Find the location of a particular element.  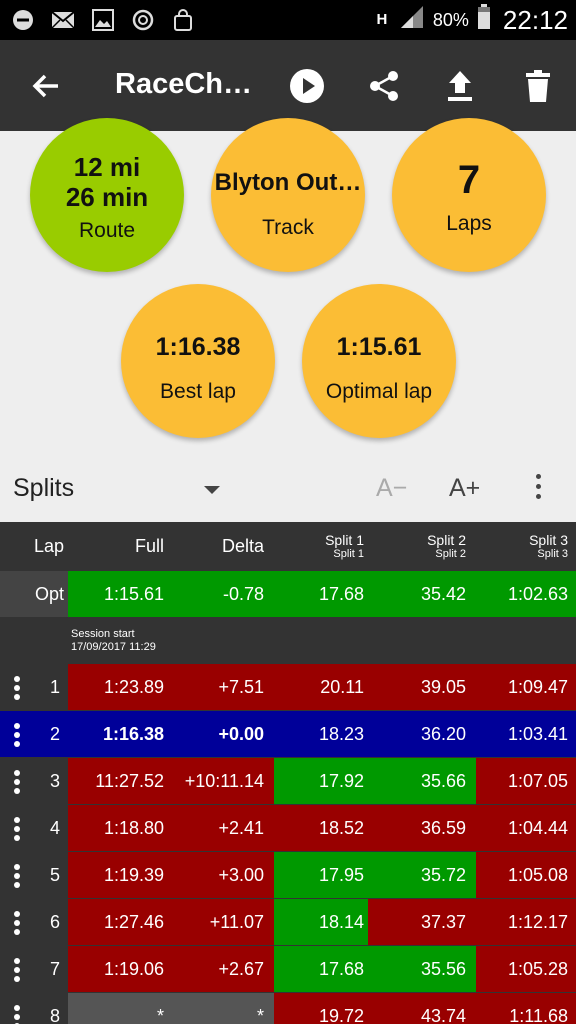

route-distance: 12 mi is located at coordinates (107, 167).